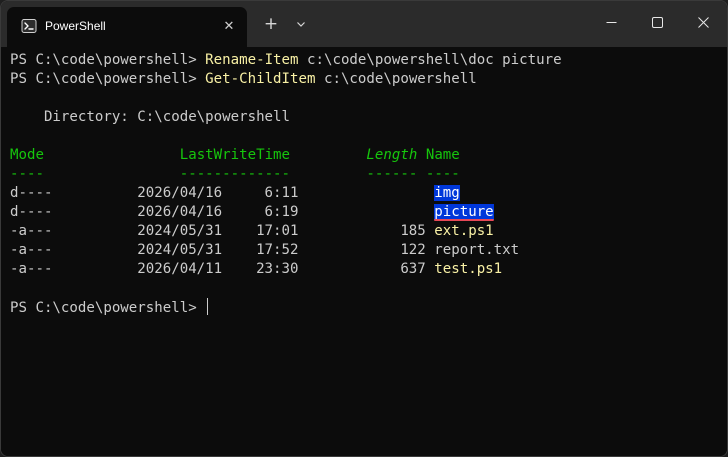 Image resolution: width=728 pixels, height=457 pixels. What do you see at coordinates (447, 193) in the screenshot?
I see `file-name-selected: img` at bounding box center [447, 193].